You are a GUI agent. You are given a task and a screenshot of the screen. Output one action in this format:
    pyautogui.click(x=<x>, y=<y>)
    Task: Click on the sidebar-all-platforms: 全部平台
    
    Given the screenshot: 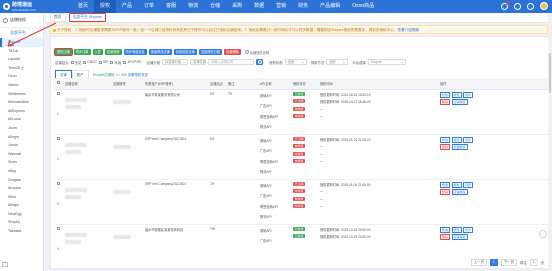 What is the action you would take?
    pyautogui.click(x=21, y=33)
    